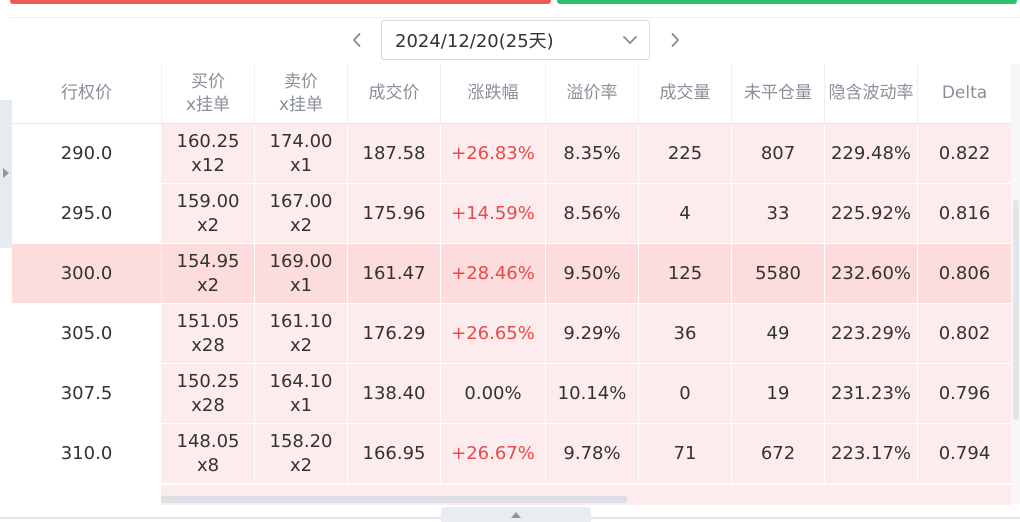  Describe the element at coordinates (787, 2) in the screenshot. I see `put-side-bar` at that location.